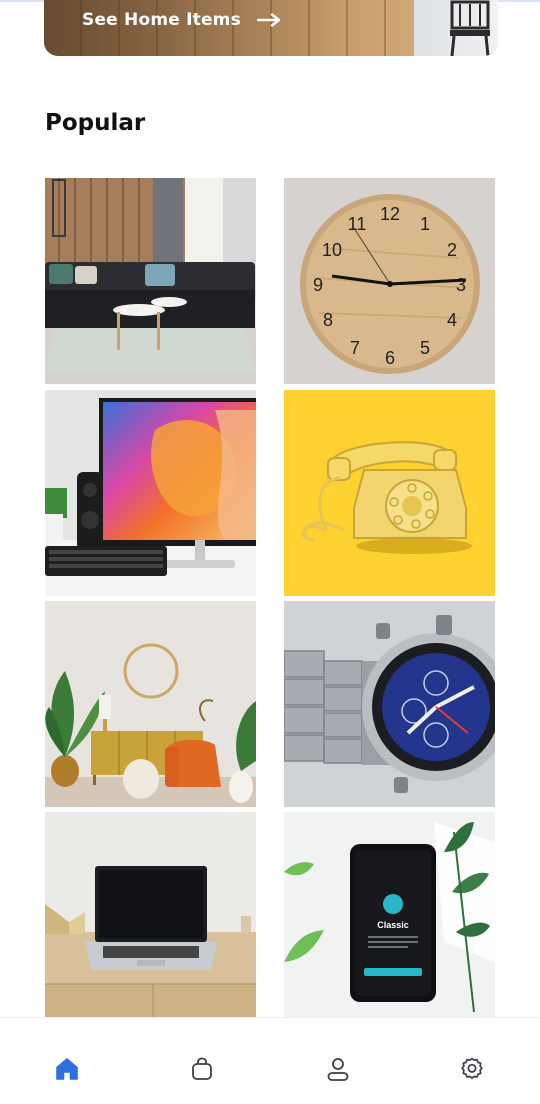 The width and height of the screenshot is (540, 1104). I want to click on see-home-items-label: See Home Items, so click(161, 20).